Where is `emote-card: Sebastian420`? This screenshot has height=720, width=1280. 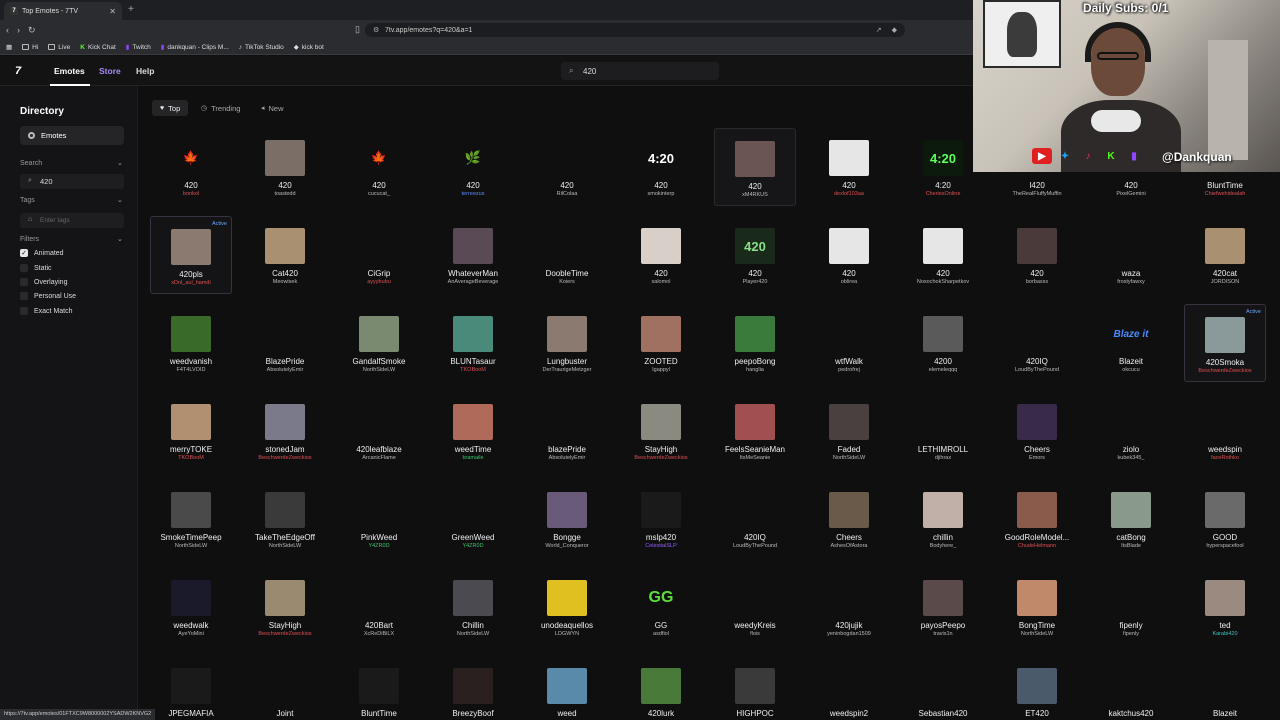 emote-card: Sebastian420 is located at coordinates (943, 688).